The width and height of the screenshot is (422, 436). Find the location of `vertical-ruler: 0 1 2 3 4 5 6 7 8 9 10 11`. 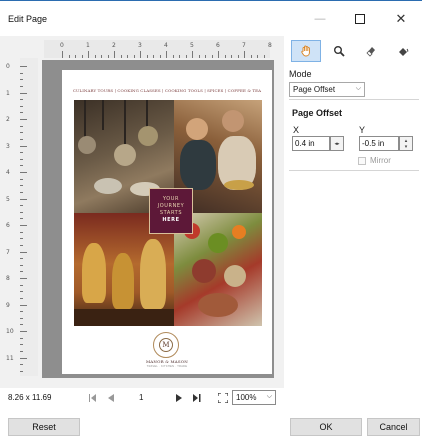

vertical-ruler: 0 1 2 3 4 5 6 7 8 9 10 11 is located at coordinates (22, 217).